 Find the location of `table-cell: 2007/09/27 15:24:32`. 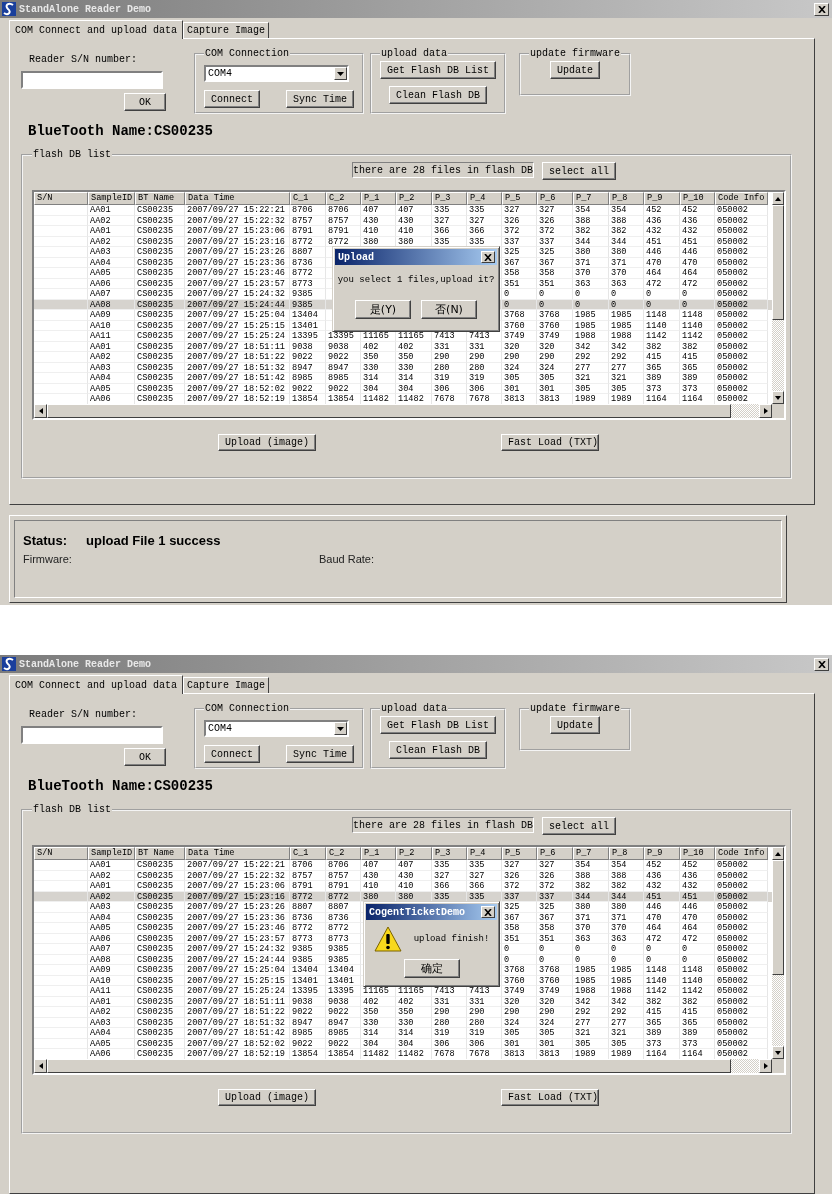

table-cell: 2007/09/27 15:24:32 is located at coordinates (237, 949).